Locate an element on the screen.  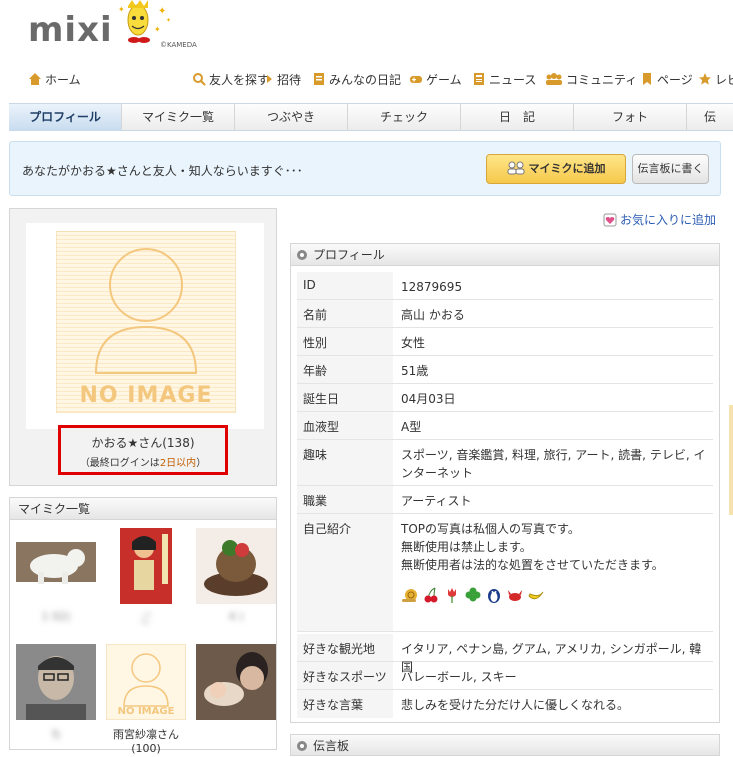
profile-row-name: 名前 高山 かおる is located at coordinates (505, 314).